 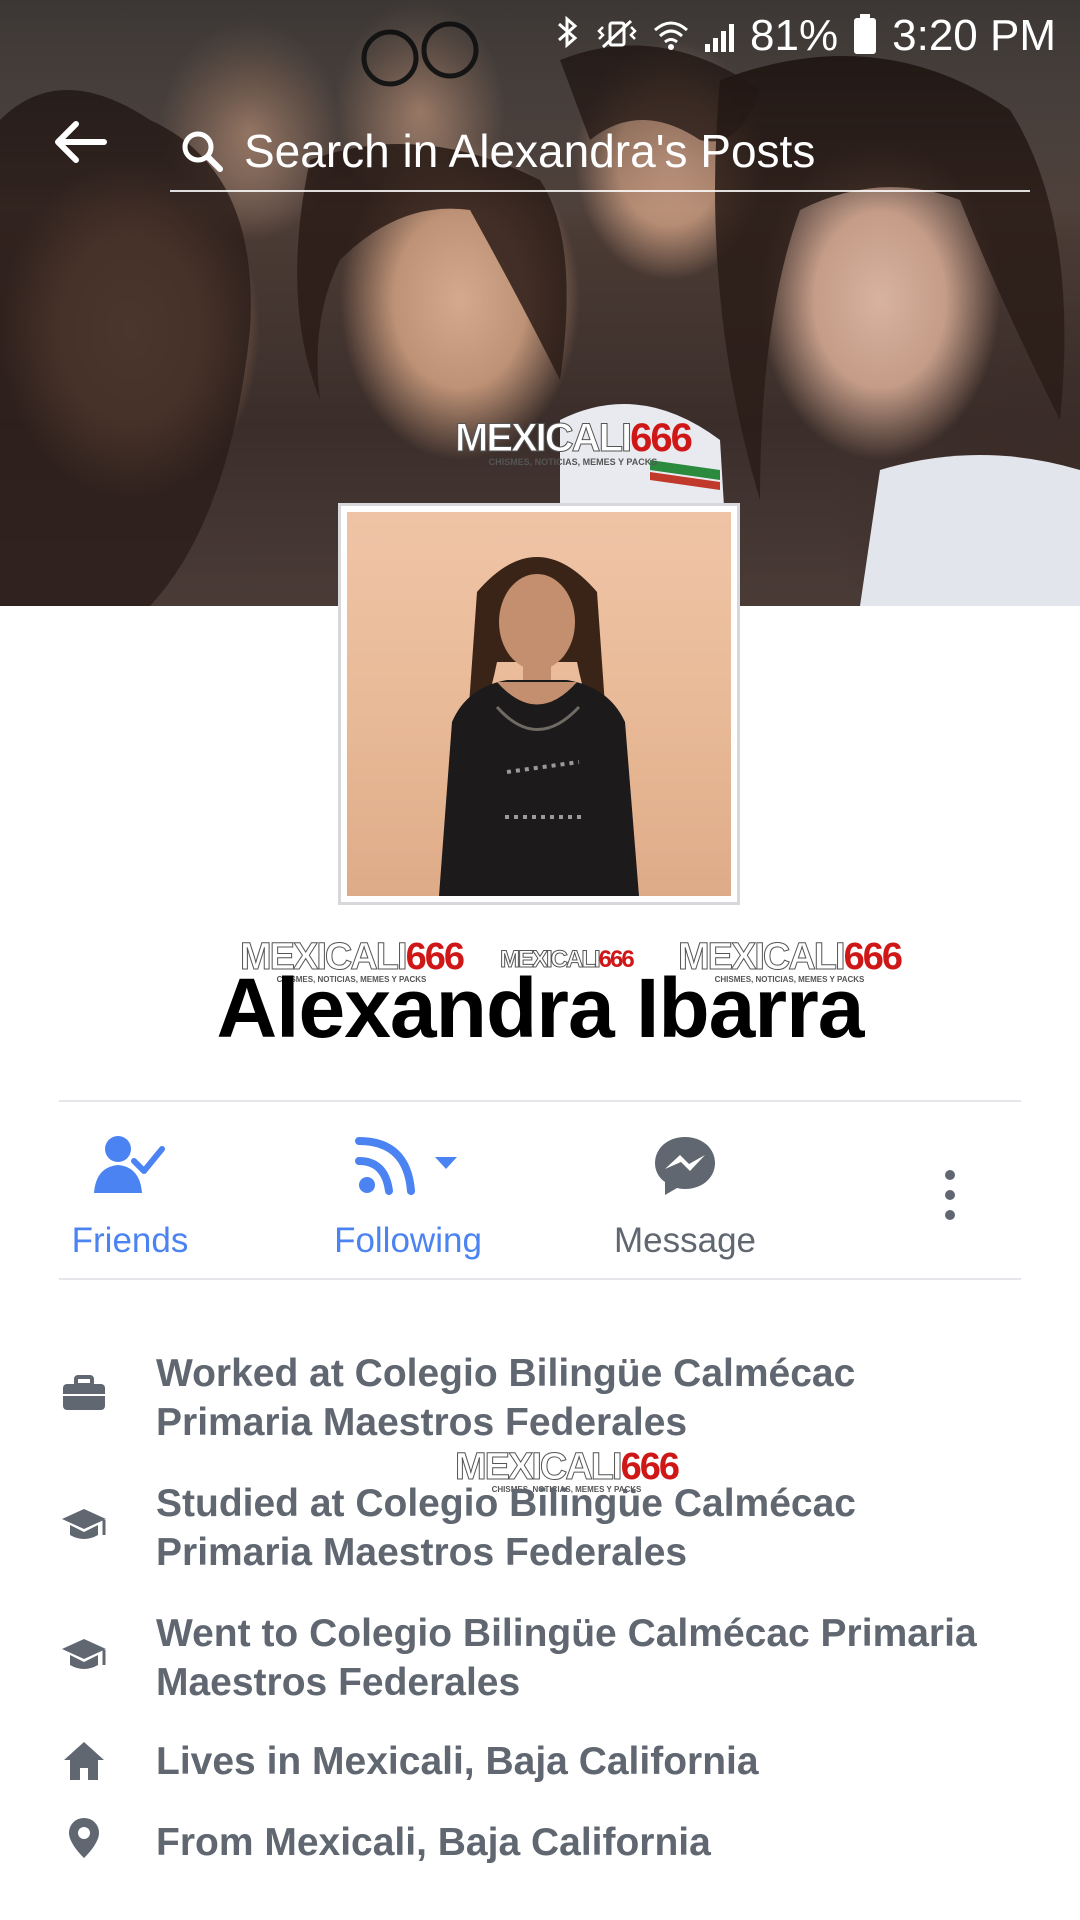 I want to click on friends-button: Friends, so click(x=130, y=1195).